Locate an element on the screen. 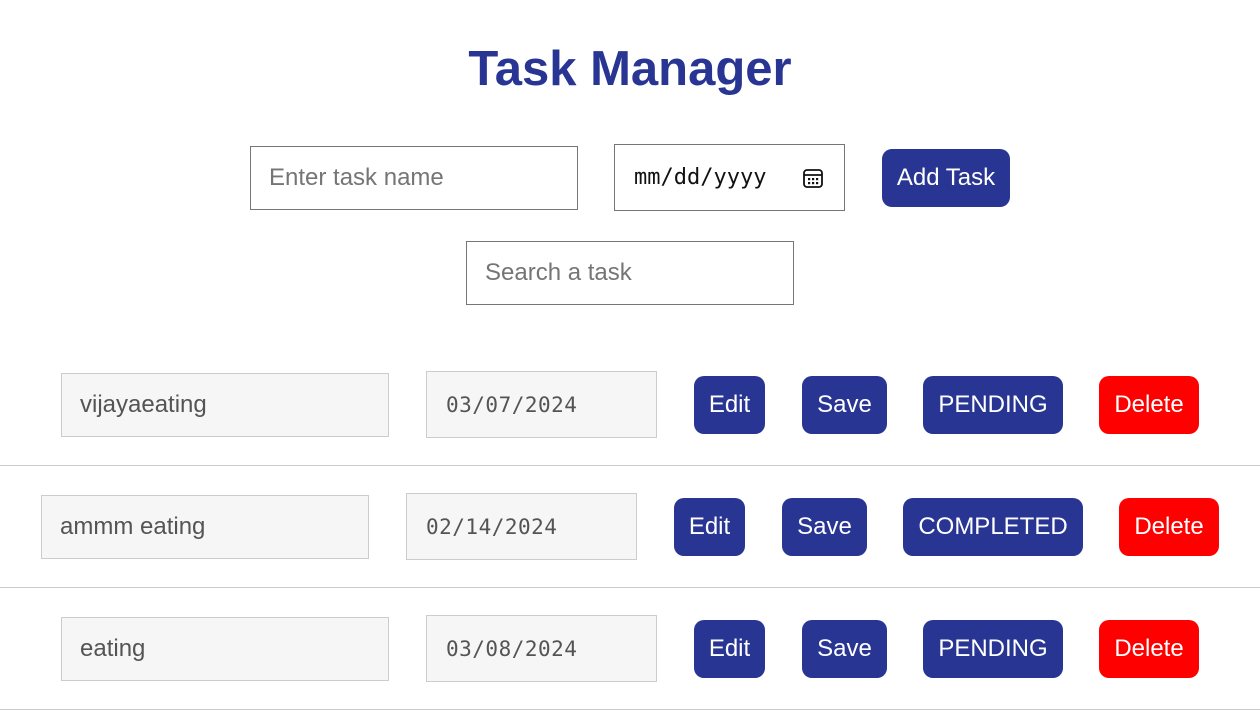  task-name-field: ammm eating is located at coordinates (205, 527).